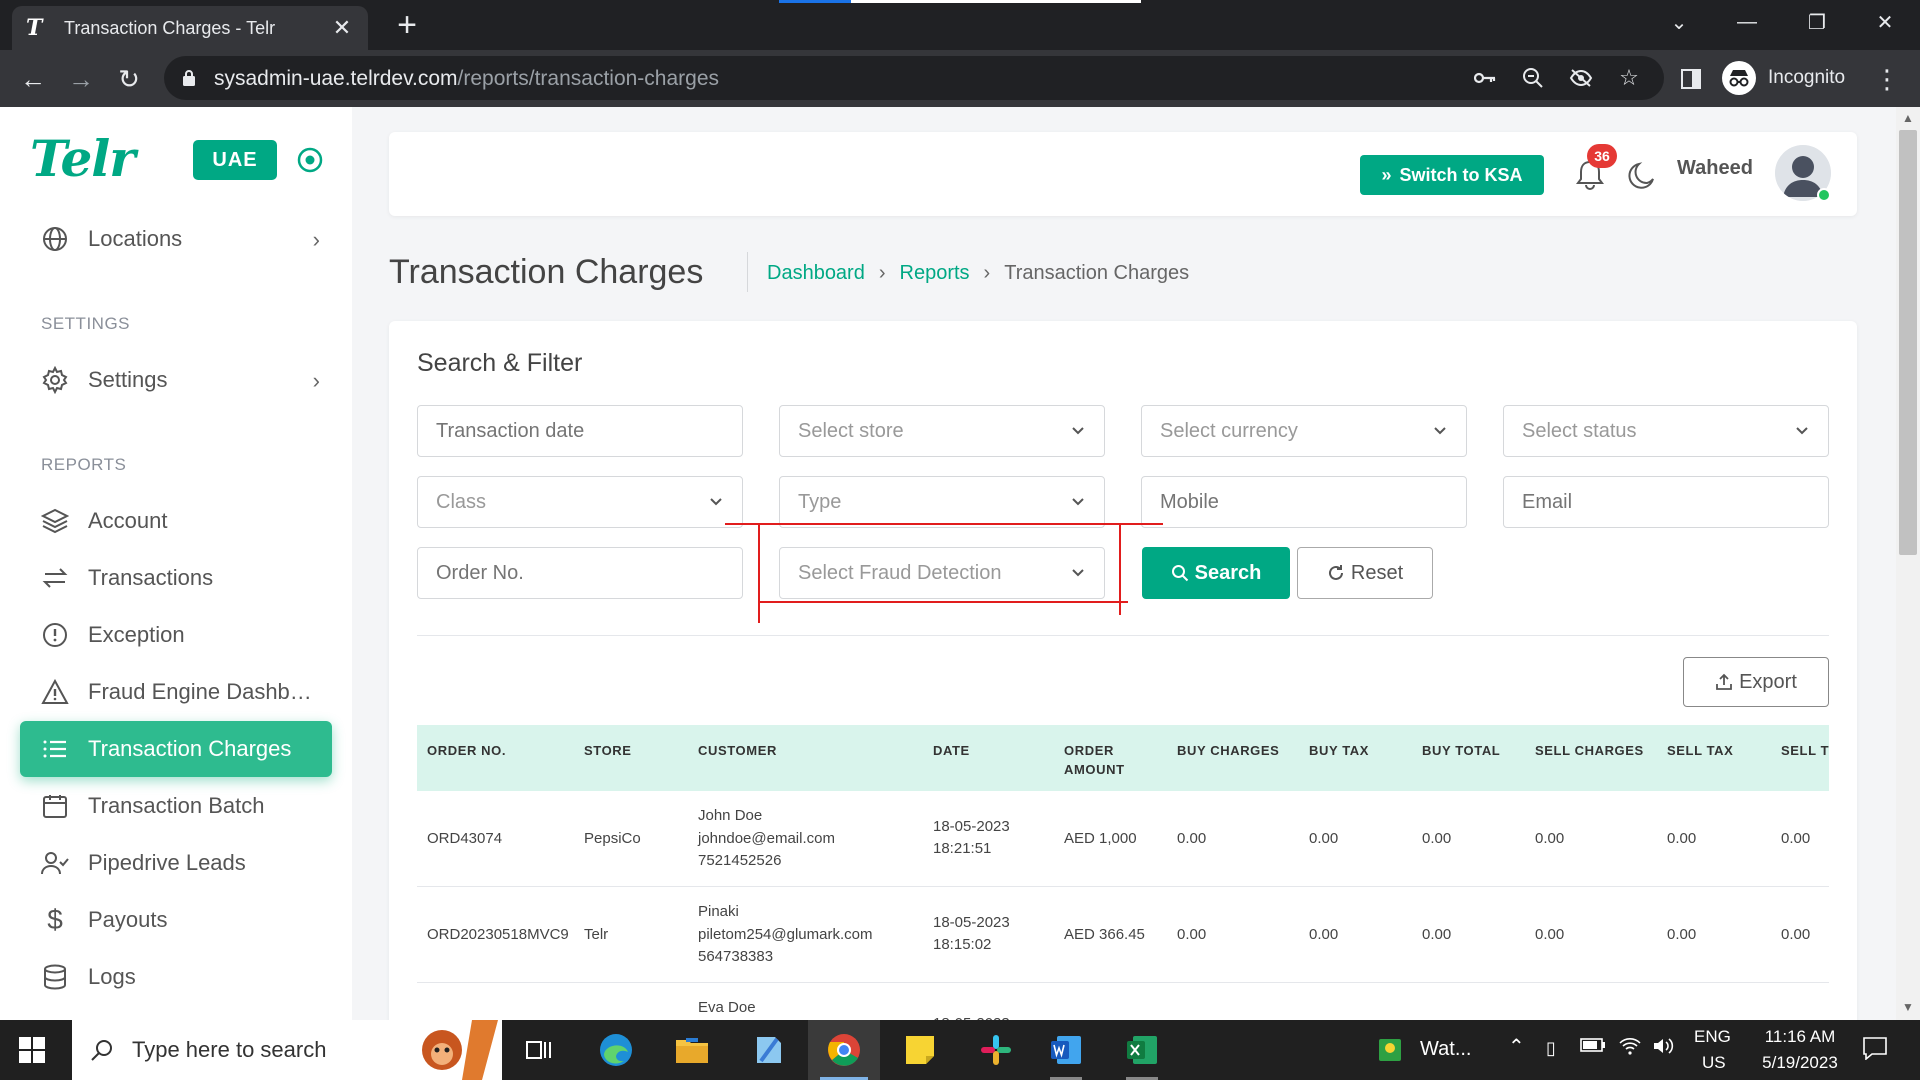  I want to click on sidebar-item-settings: Settings ›, so click(176, 380).